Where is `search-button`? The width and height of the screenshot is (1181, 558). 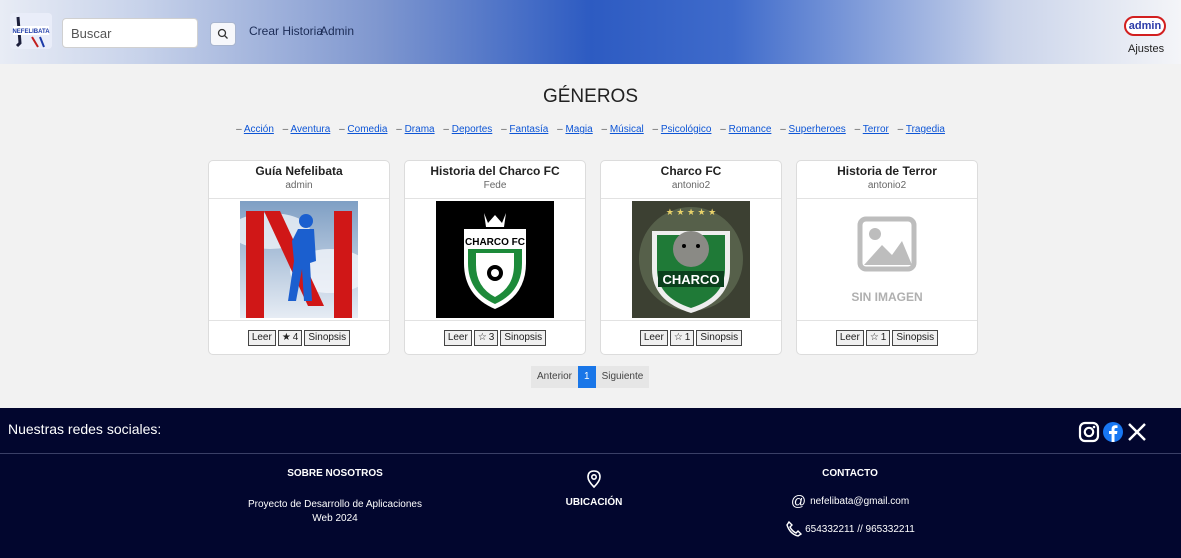
search-button is located at coordinates (223, 34).